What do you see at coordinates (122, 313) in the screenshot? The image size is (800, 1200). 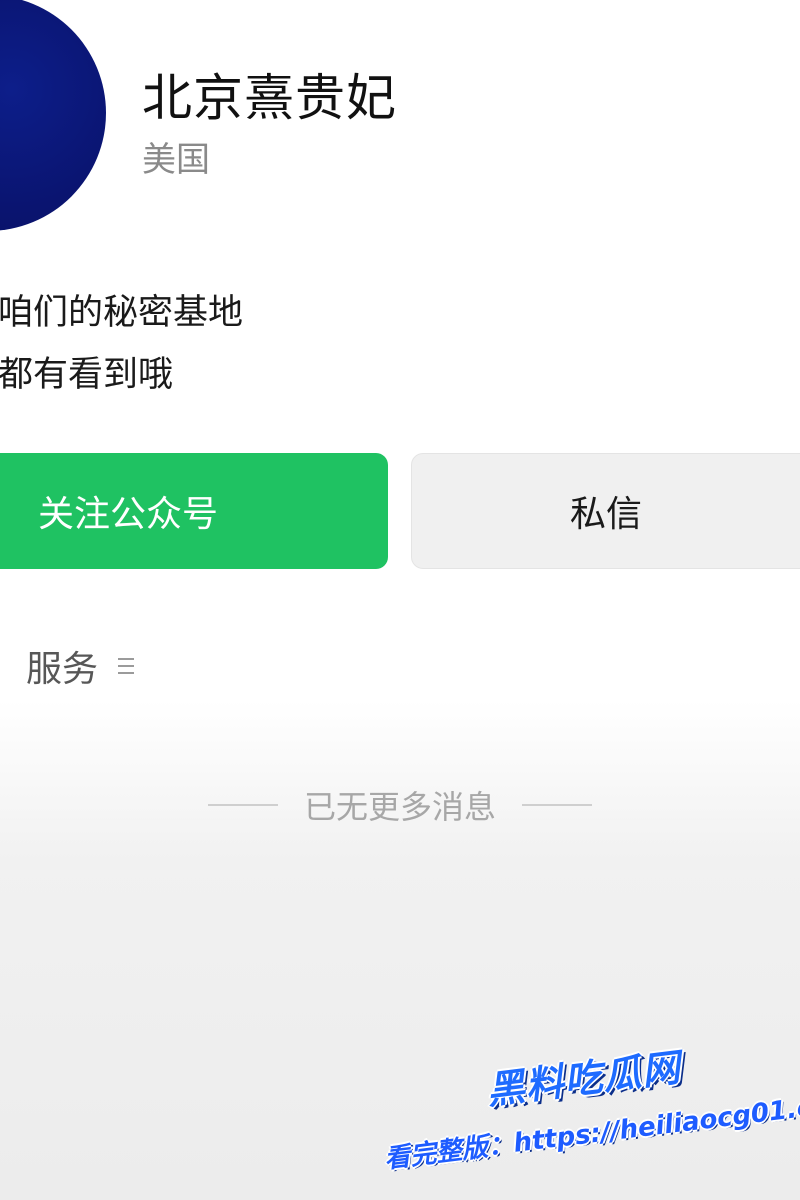 I see `bio-line: 咱们的秘密基地` at bounding box center [122, 313].